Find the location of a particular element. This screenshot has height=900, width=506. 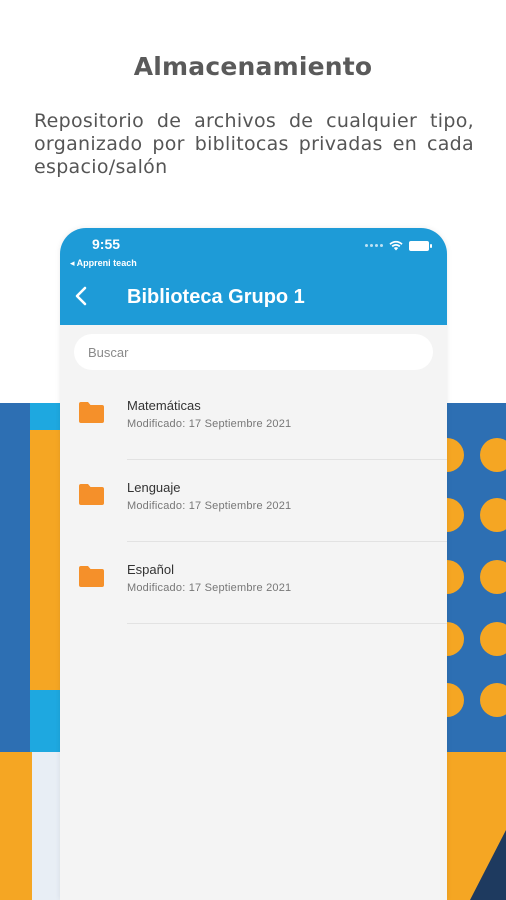

battery-icon is located at coordinates (420, 245).